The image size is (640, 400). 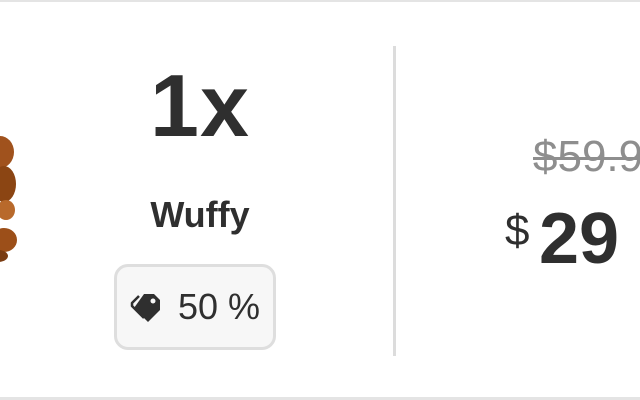 What do you see at coordinates (394, 201) in the screenshot?
I see `divider` at bounding box center [394, 201].